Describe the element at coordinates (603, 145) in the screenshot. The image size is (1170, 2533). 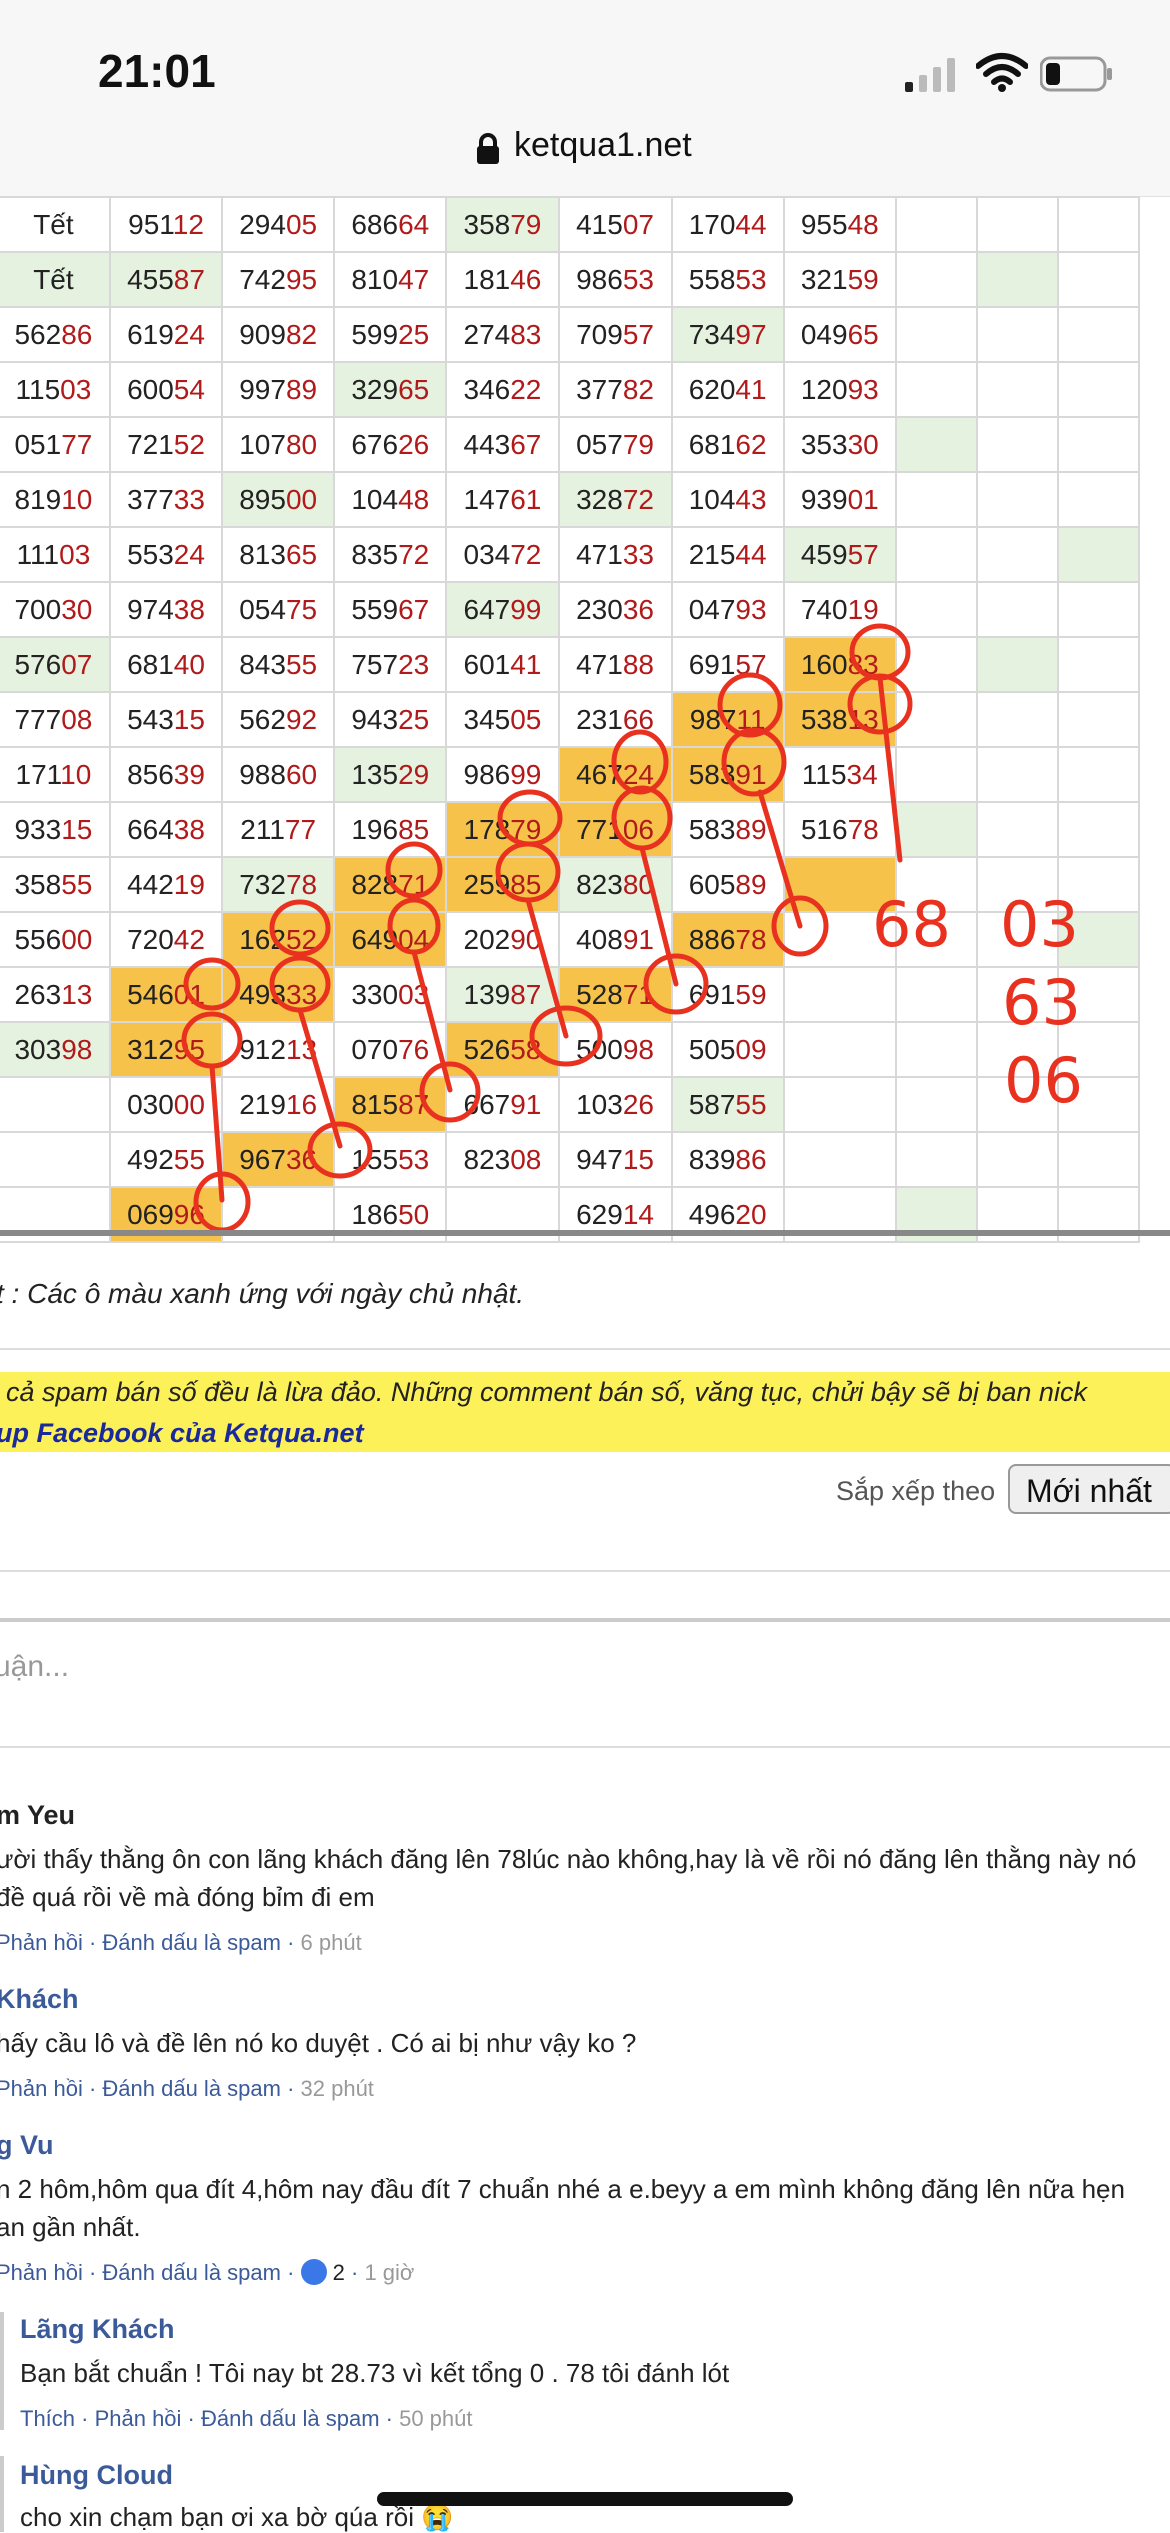
I see `url-text: ketqua1.net` at that location.